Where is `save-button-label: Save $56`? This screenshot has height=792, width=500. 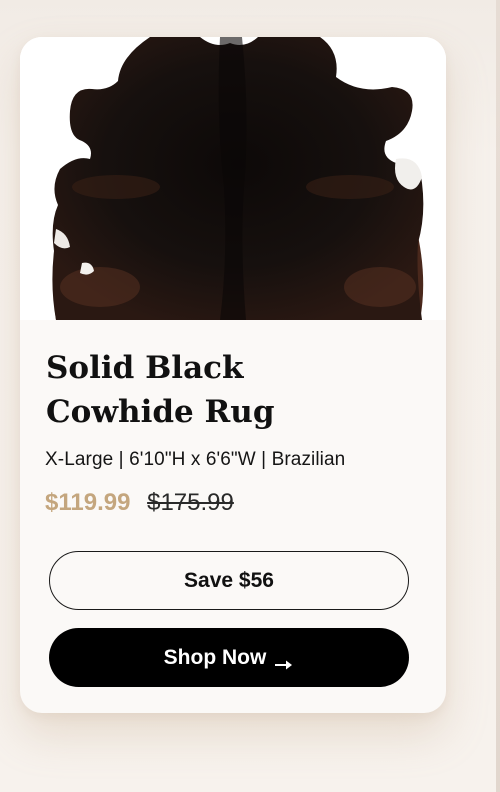 save-button-label: Save $56 is located at coordinates (229, 580).